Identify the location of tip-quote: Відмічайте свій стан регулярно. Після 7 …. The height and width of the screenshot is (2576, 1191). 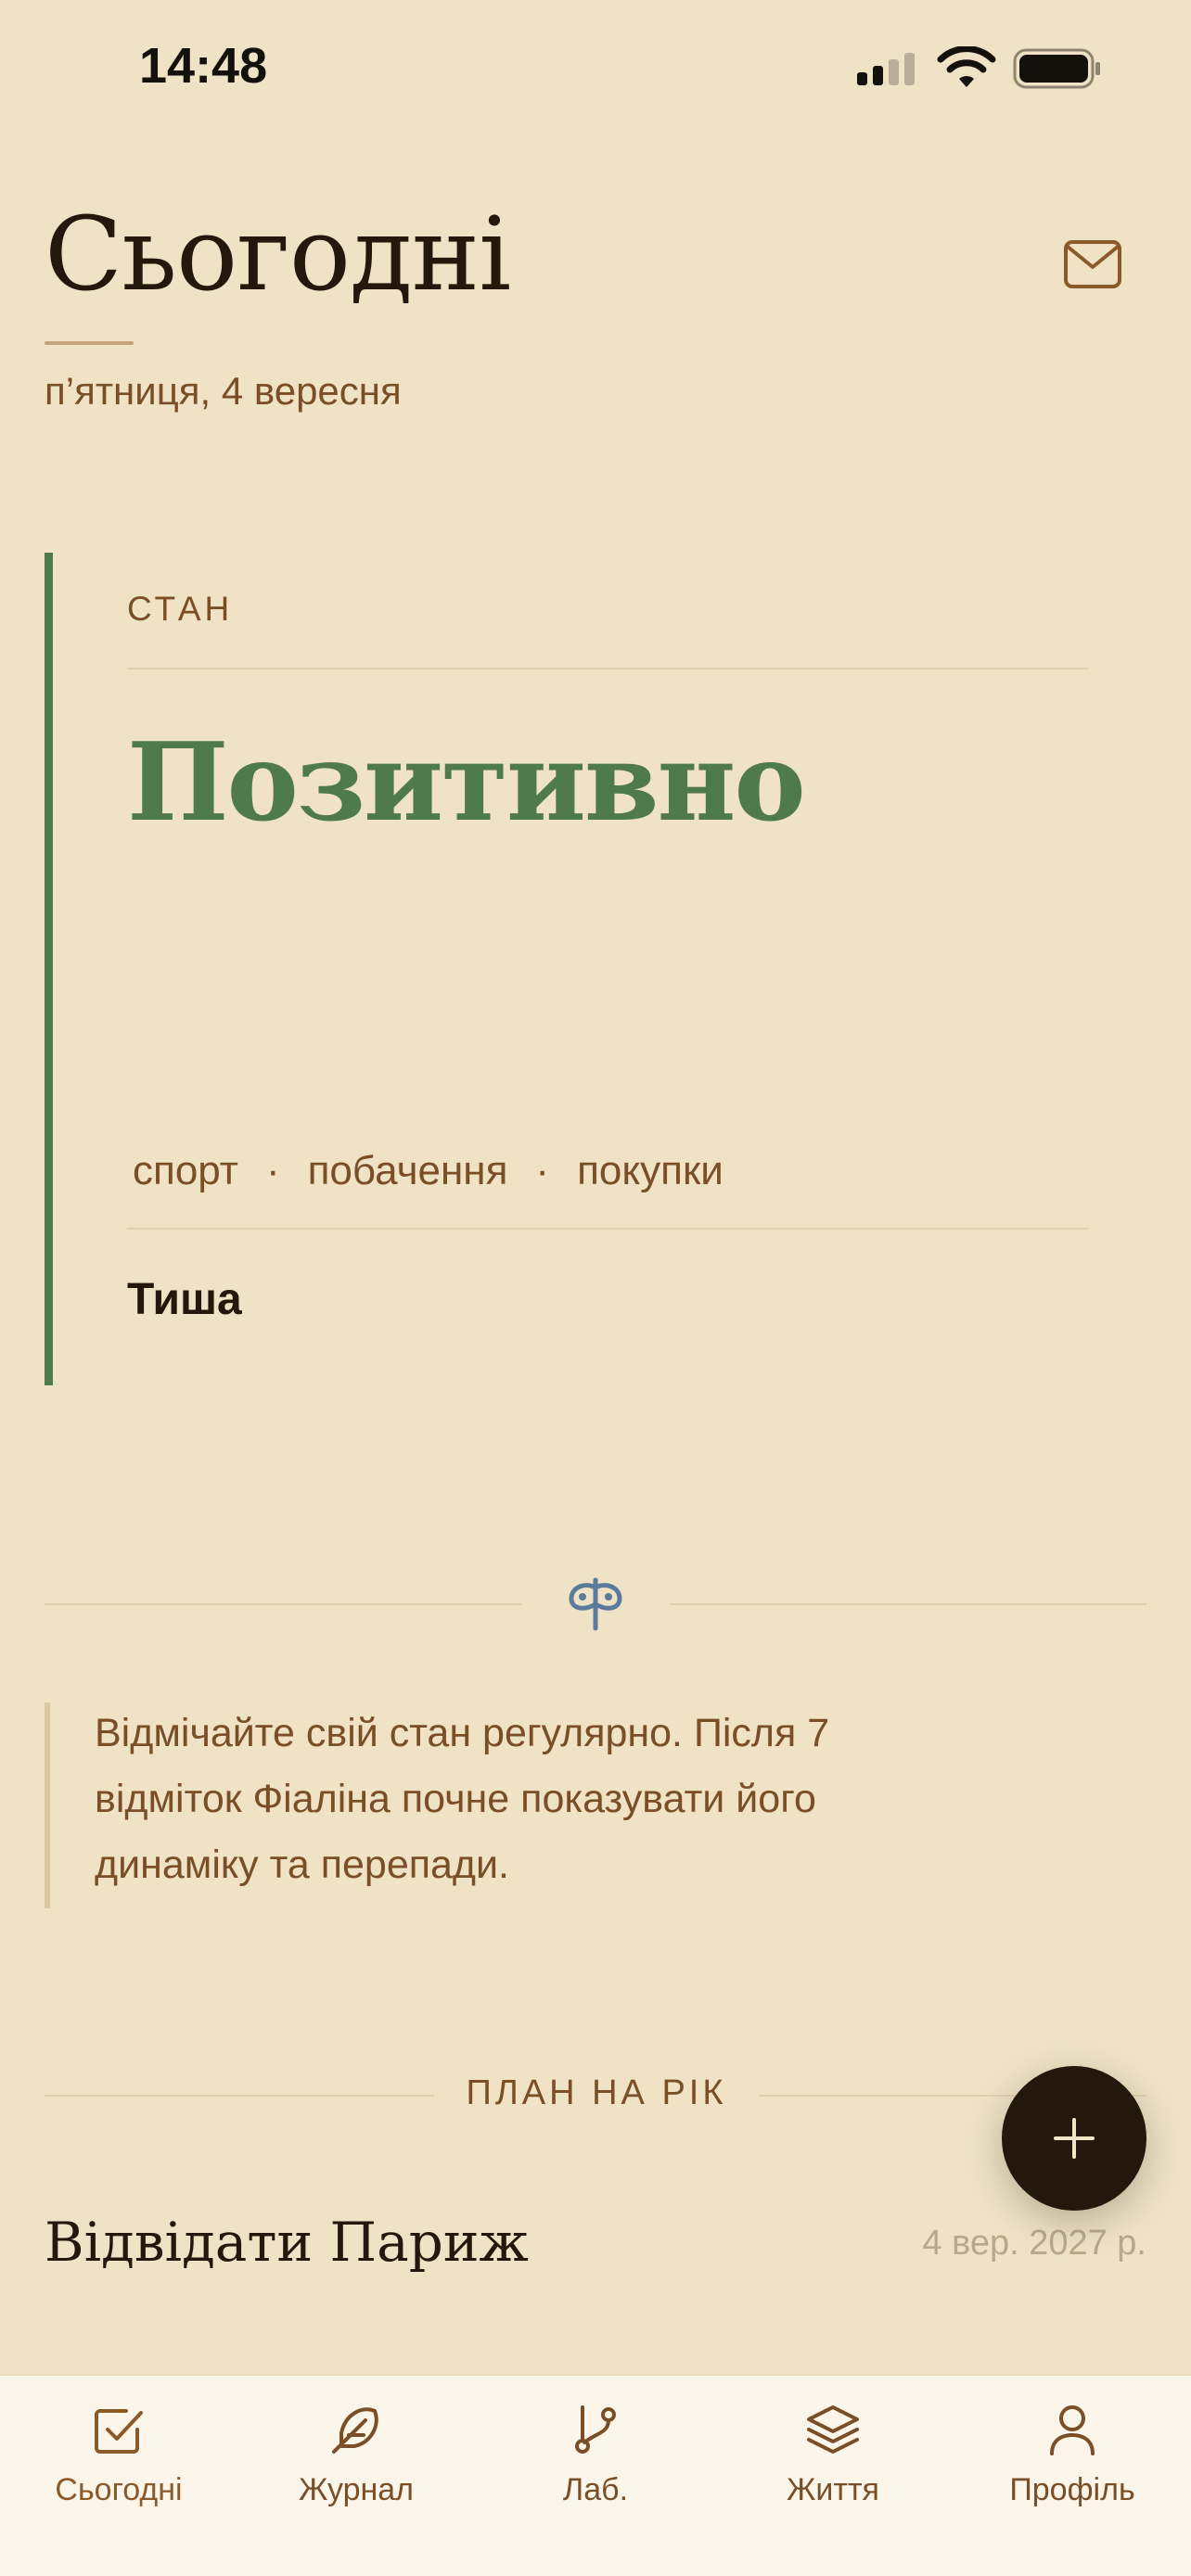
(545, 1805).